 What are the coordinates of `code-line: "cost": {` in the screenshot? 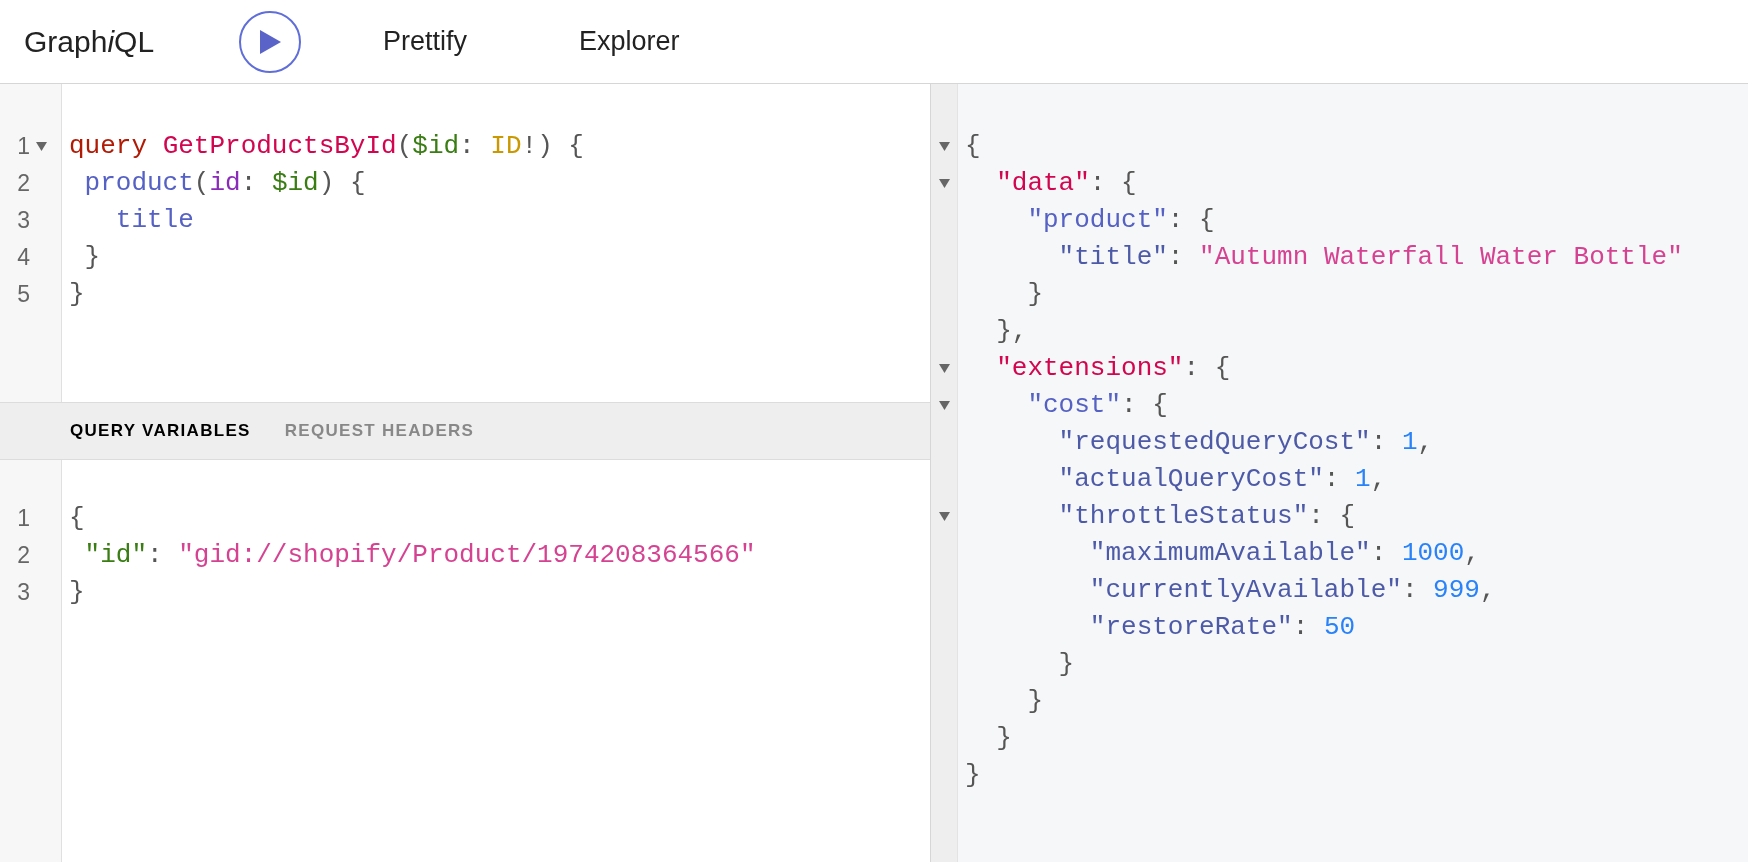 It's located at (1097, 405).